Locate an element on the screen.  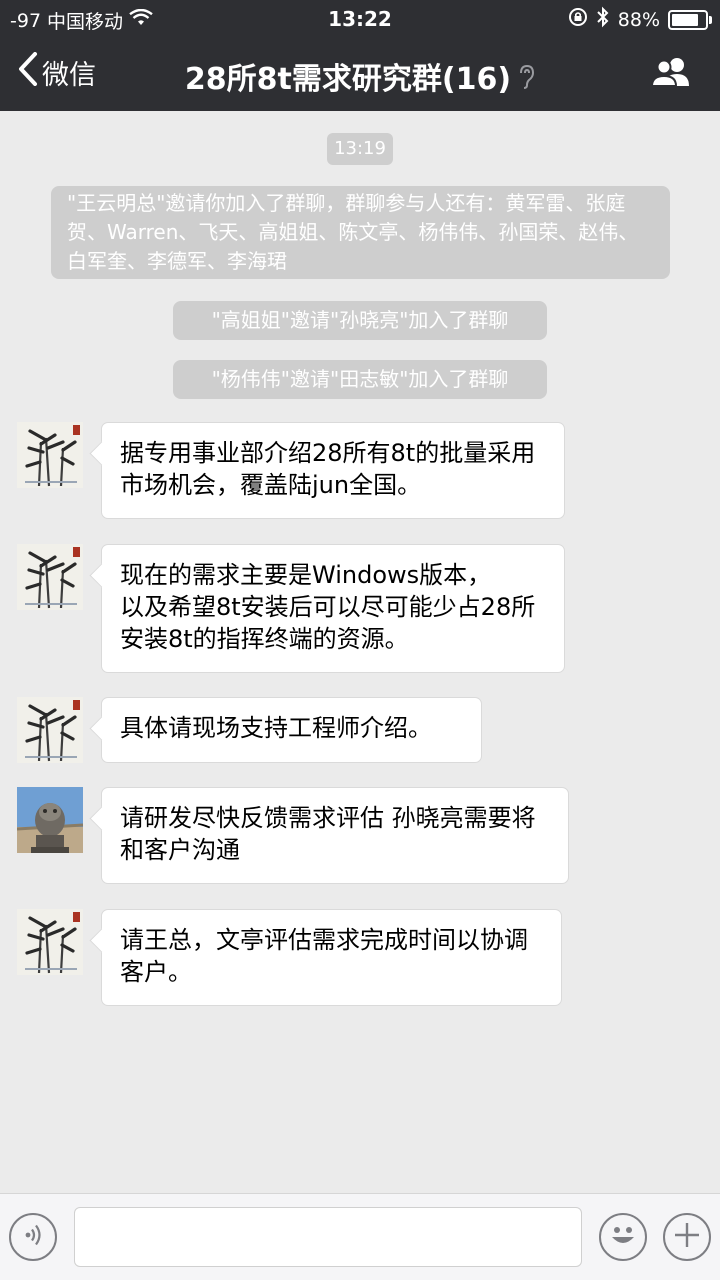
smiley-icon is located at coordinates (623, 1237).